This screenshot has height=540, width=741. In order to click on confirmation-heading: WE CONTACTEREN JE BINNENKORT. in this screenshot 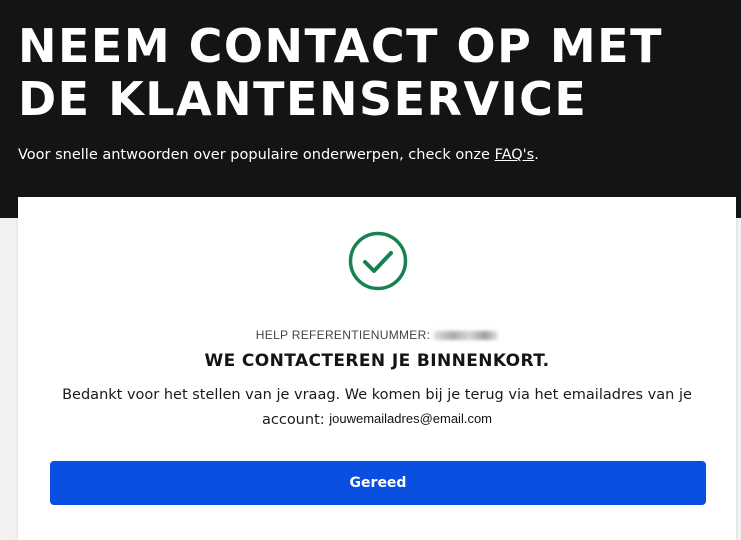, I will do `click(377, 361)`.